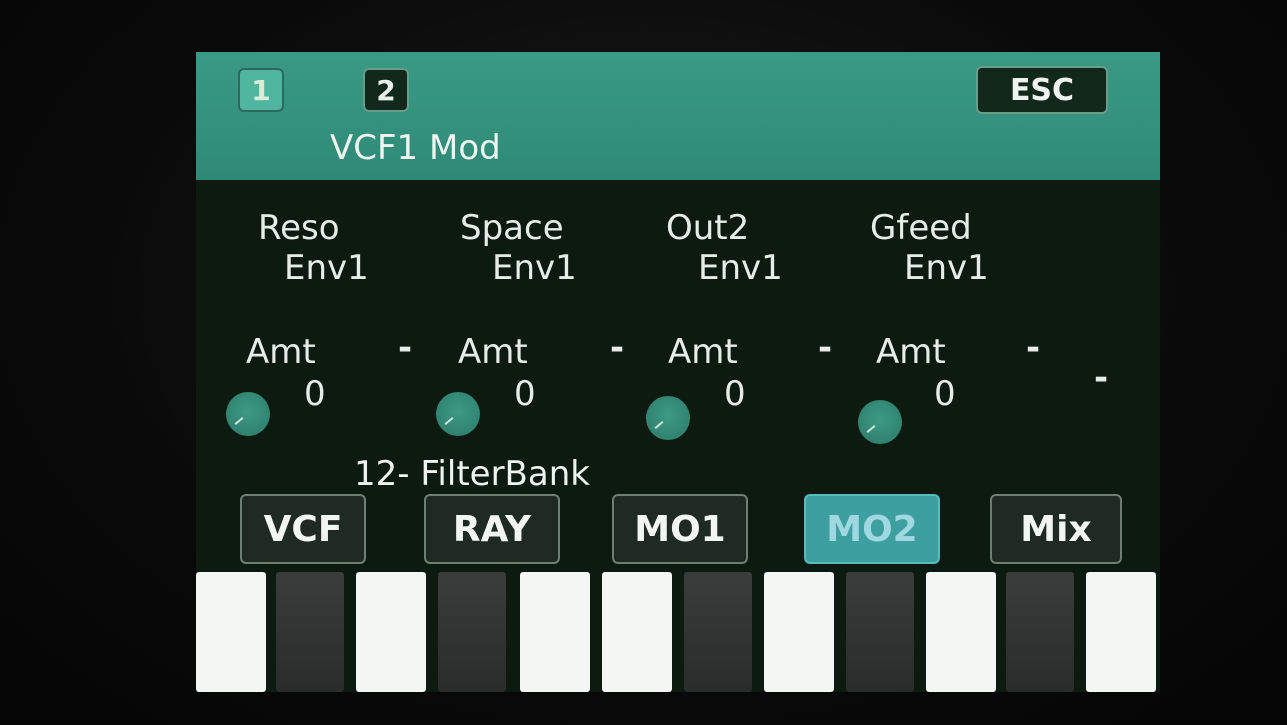 The width and height of the screenshot is (1287, 725). Describe the element at coordinates (299, 228) in the screenshot. I see `param-name-reso: Reso` at that location.